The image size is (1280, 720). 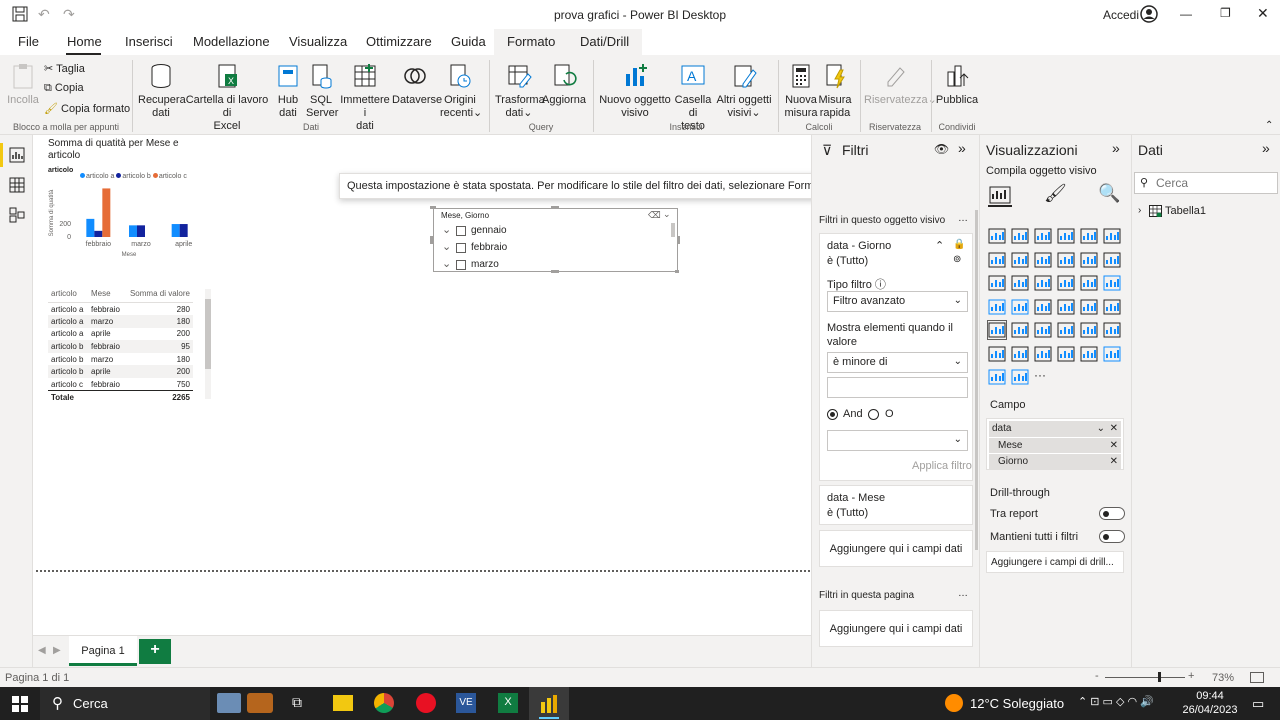 I want to click on field-pill-data: data ⌄ ✕, so click(x=1055, y=429).